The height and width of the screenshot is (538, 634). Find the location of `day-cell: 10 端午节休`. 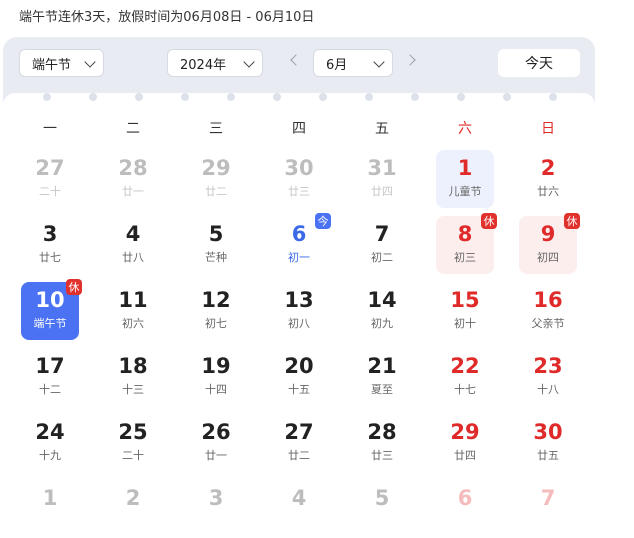

day-cell: 10 端午节休 is located at coordinates (51, 309).